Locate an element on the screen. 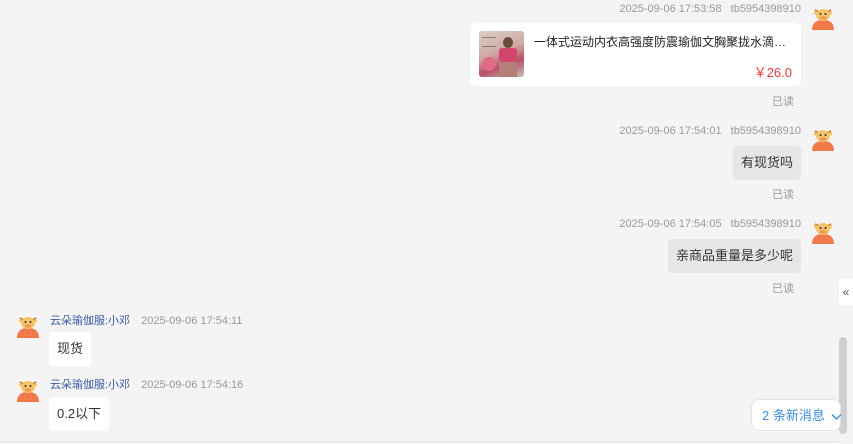 This screenshot has width=853, height=444. message-bubble: 0.2以下 is located at coordinates (79, 414).